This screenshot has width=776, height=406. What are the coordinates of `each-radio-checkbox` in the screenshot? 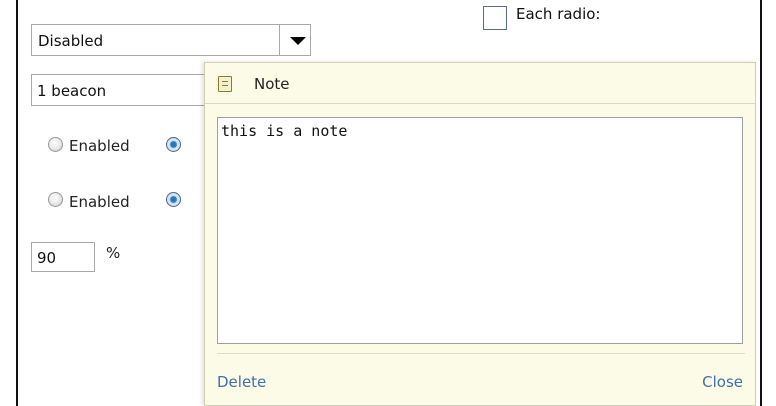 It's located at (495, 18).